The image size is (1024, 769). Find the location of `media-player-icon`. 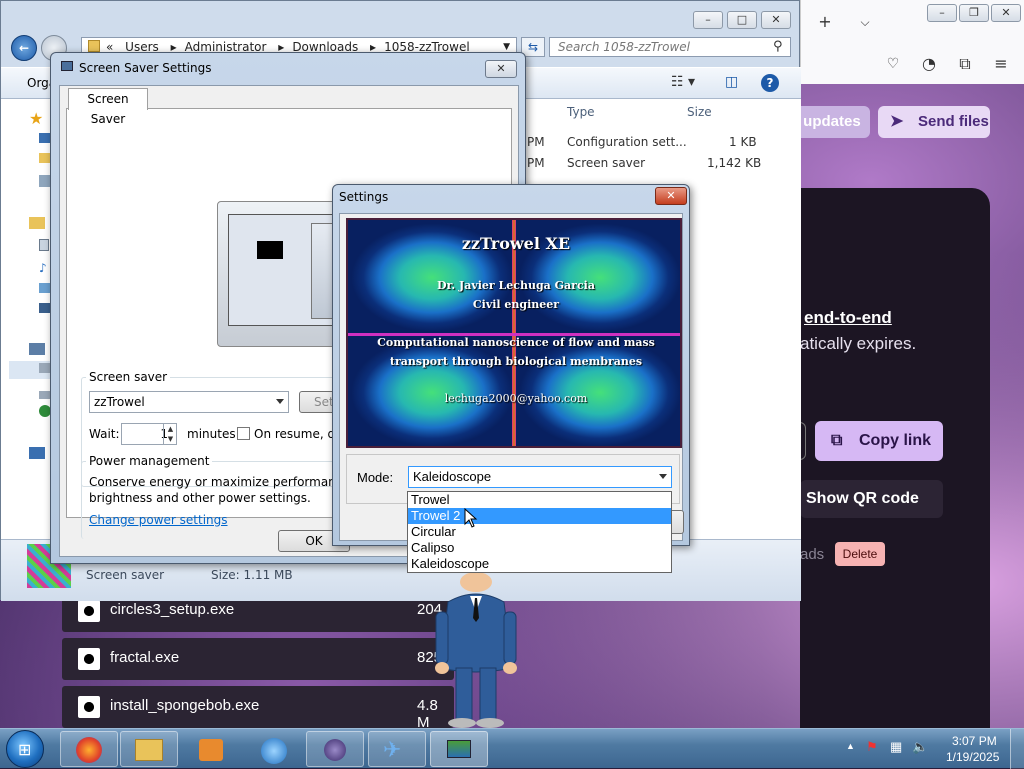

media-player-icon is located at coordinates (211, 750).